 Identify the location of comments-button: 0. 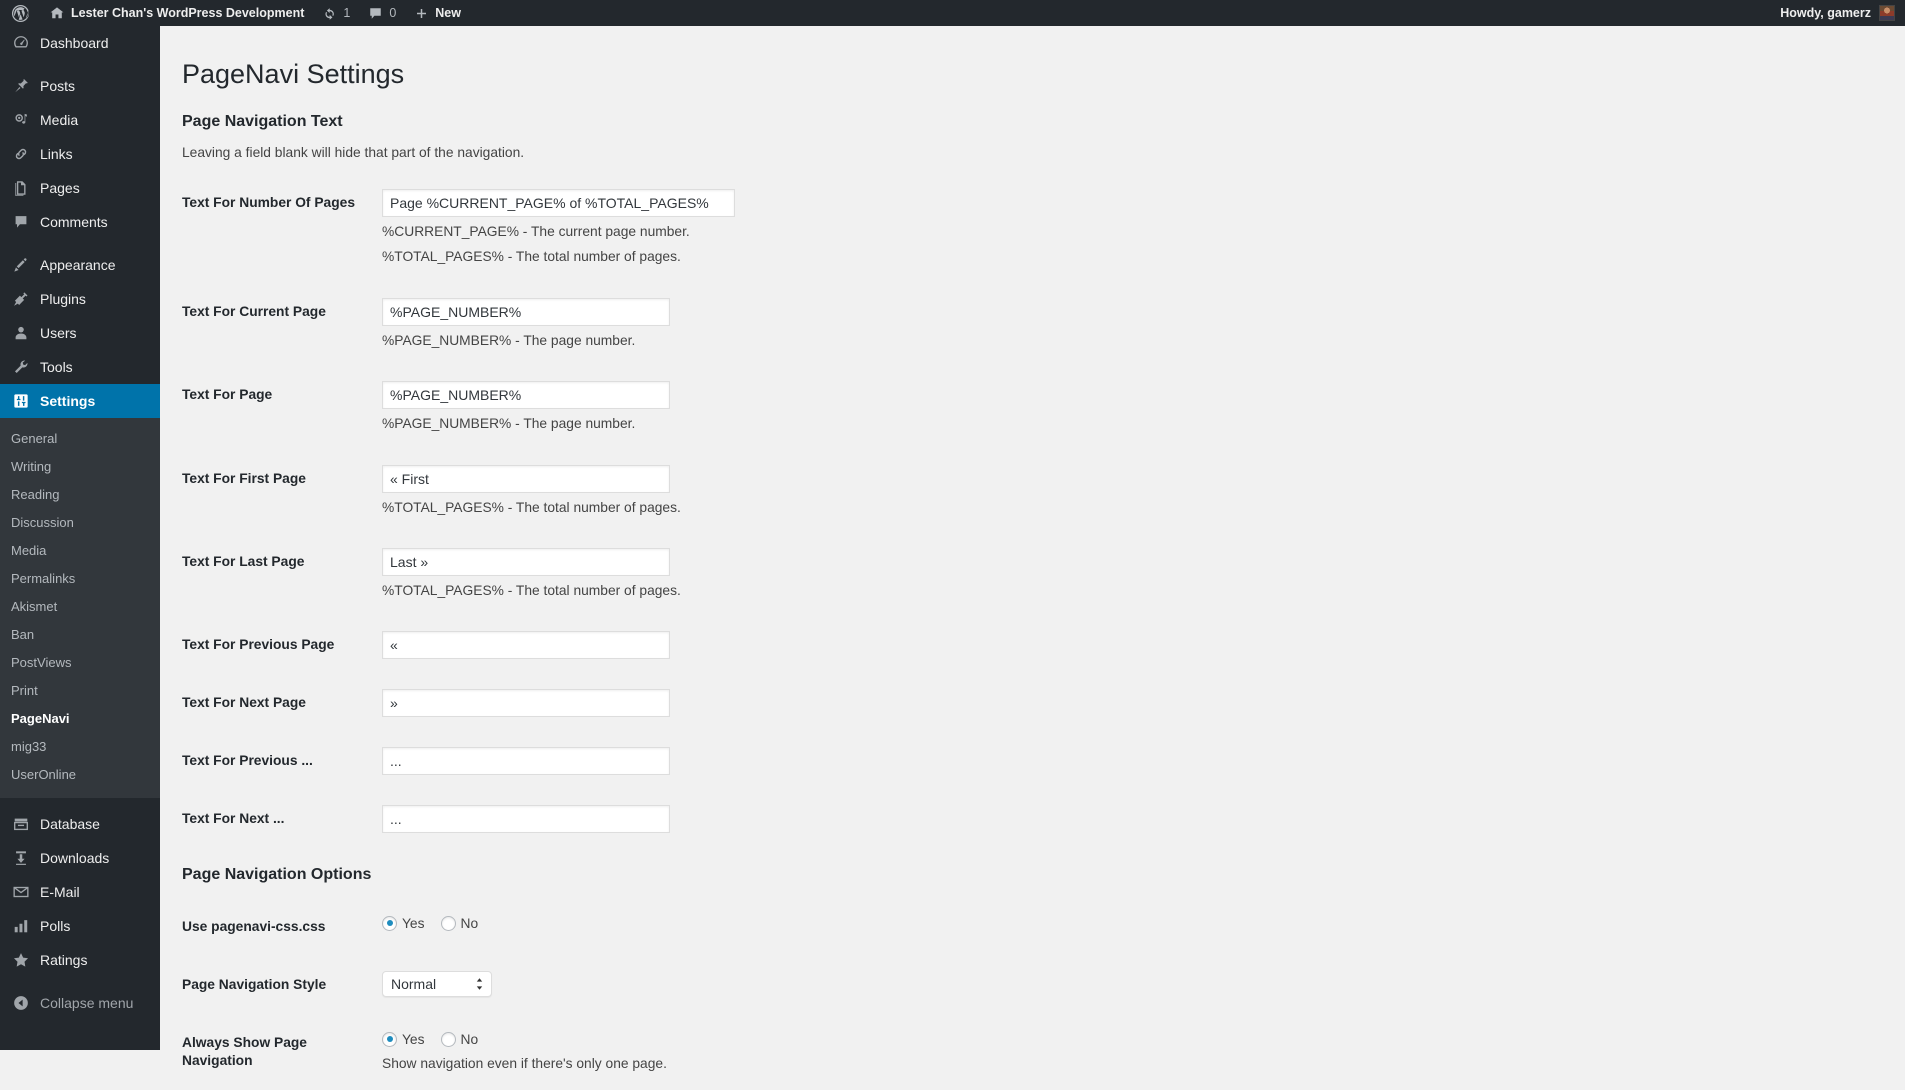
(382, 13).